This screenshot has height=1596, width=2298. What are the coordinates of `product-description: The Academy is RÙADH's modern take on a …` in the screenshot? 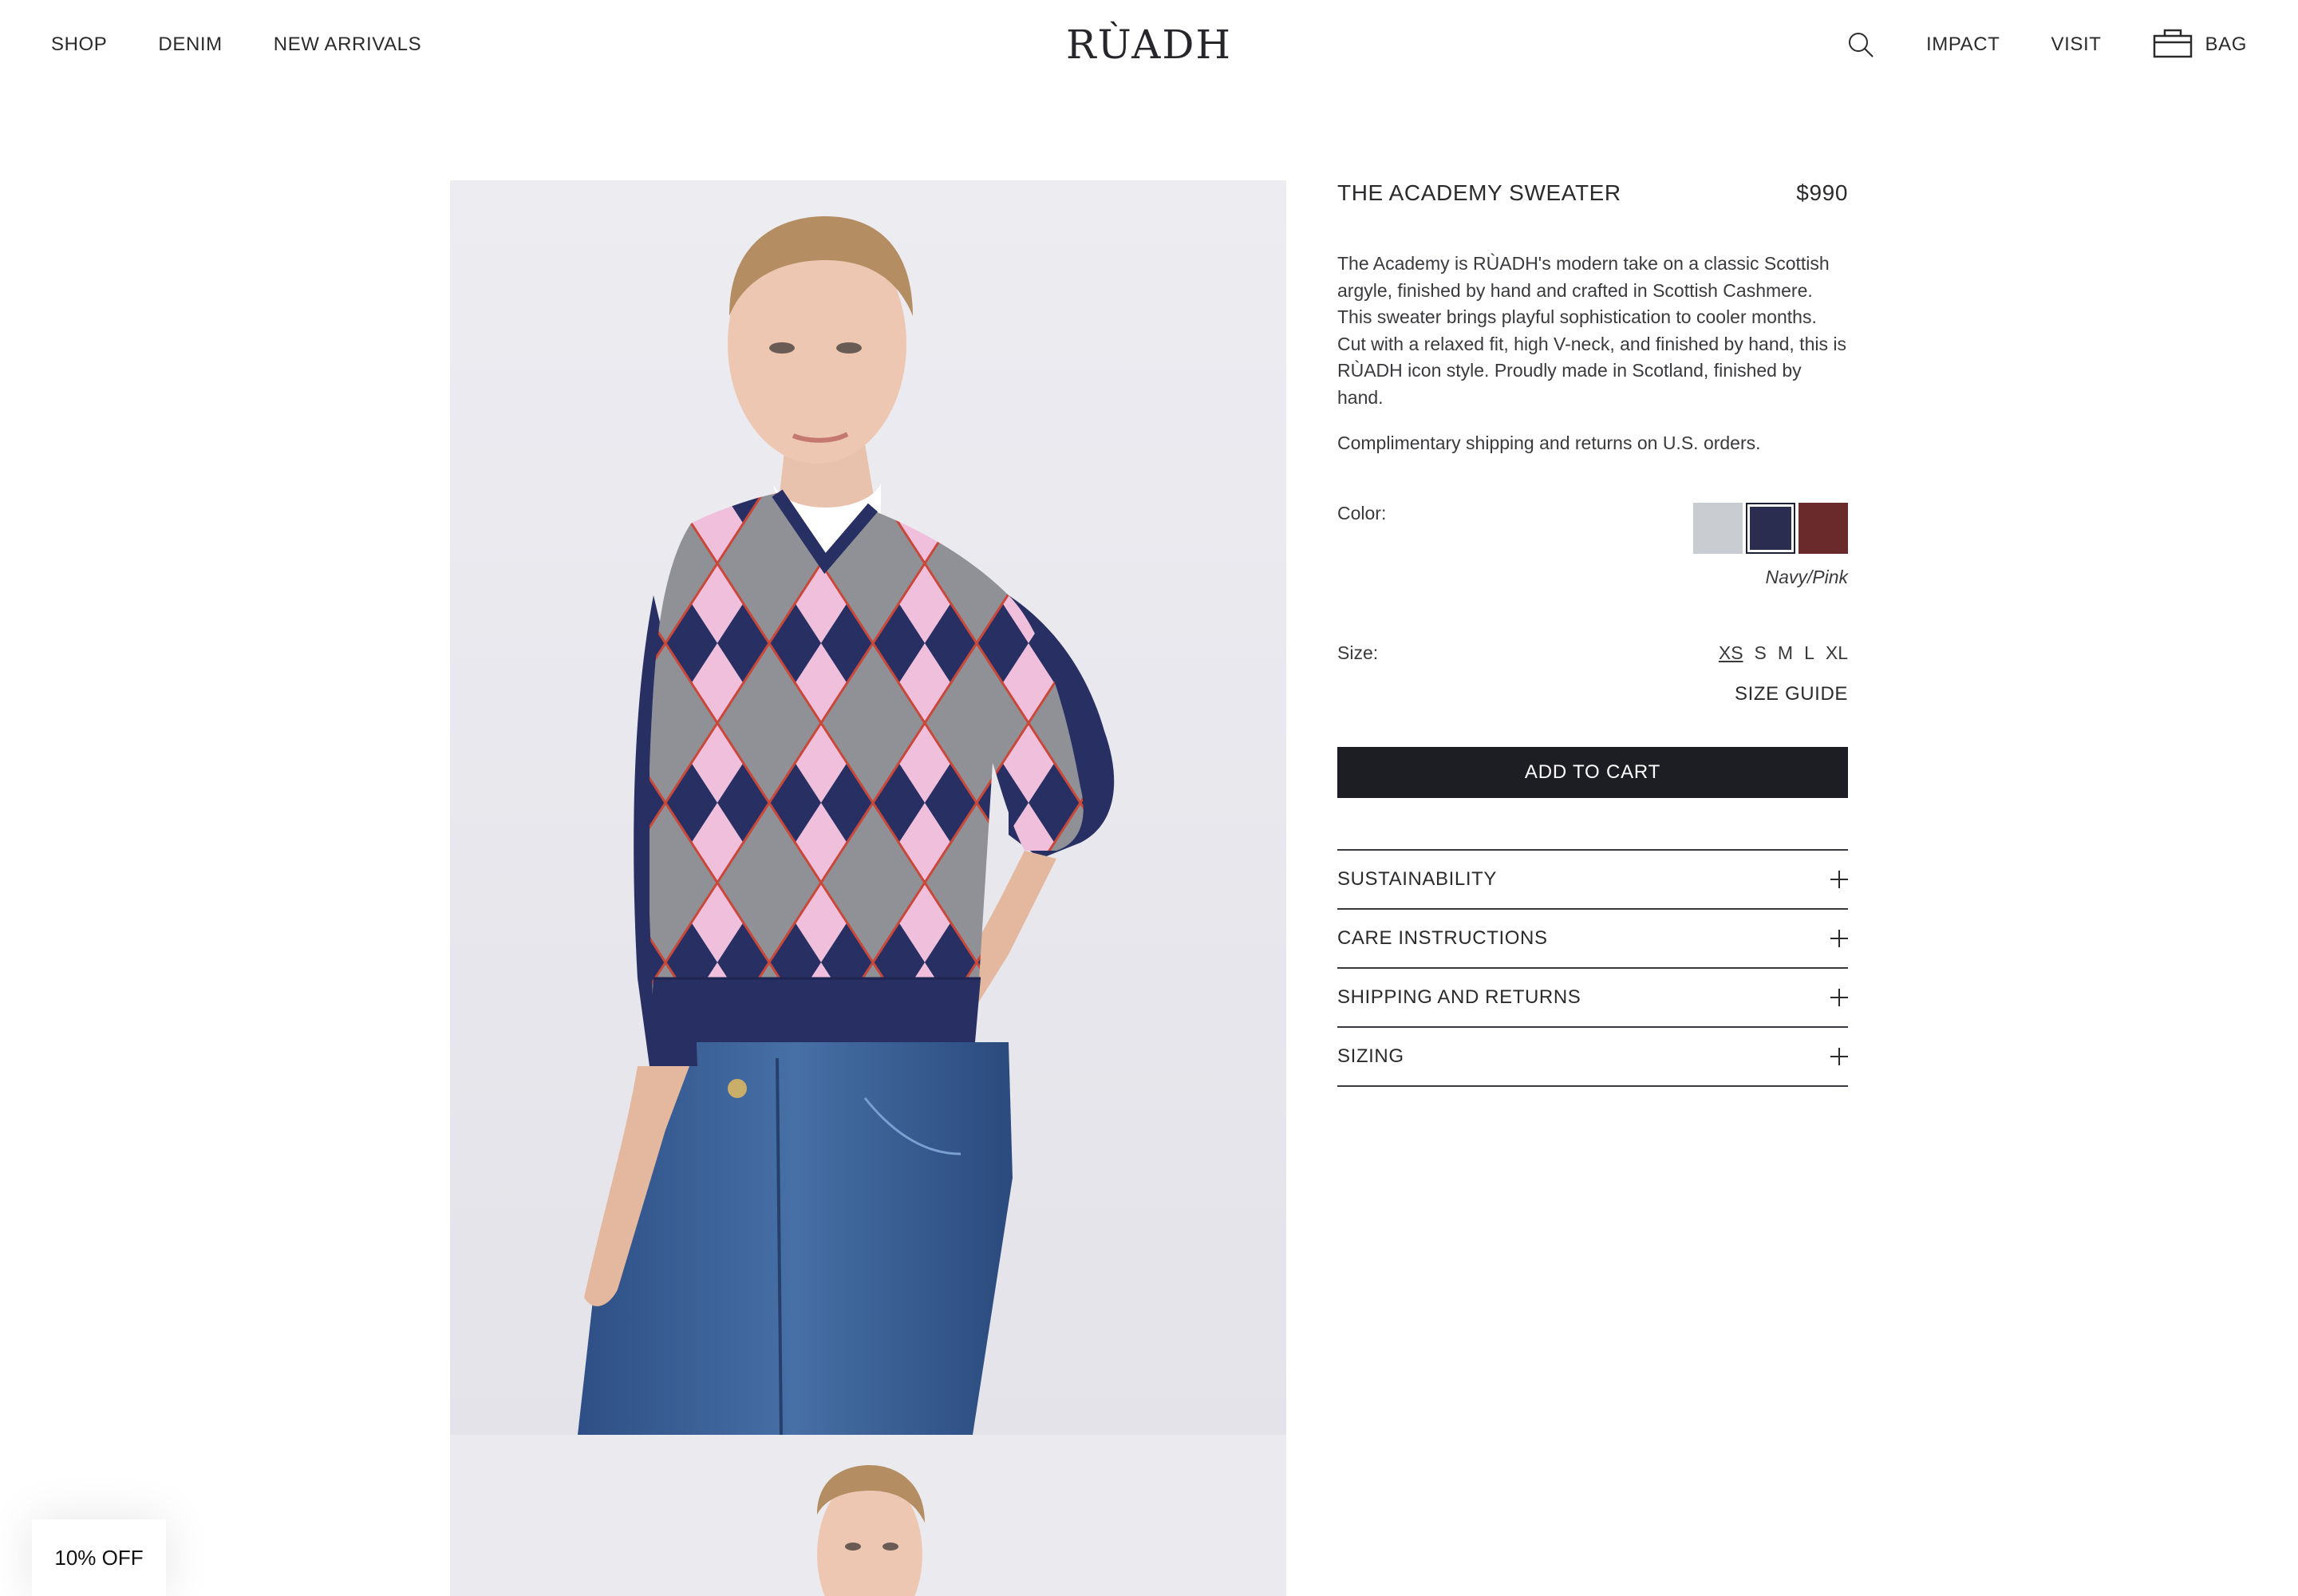 It's located at (1592, 330).